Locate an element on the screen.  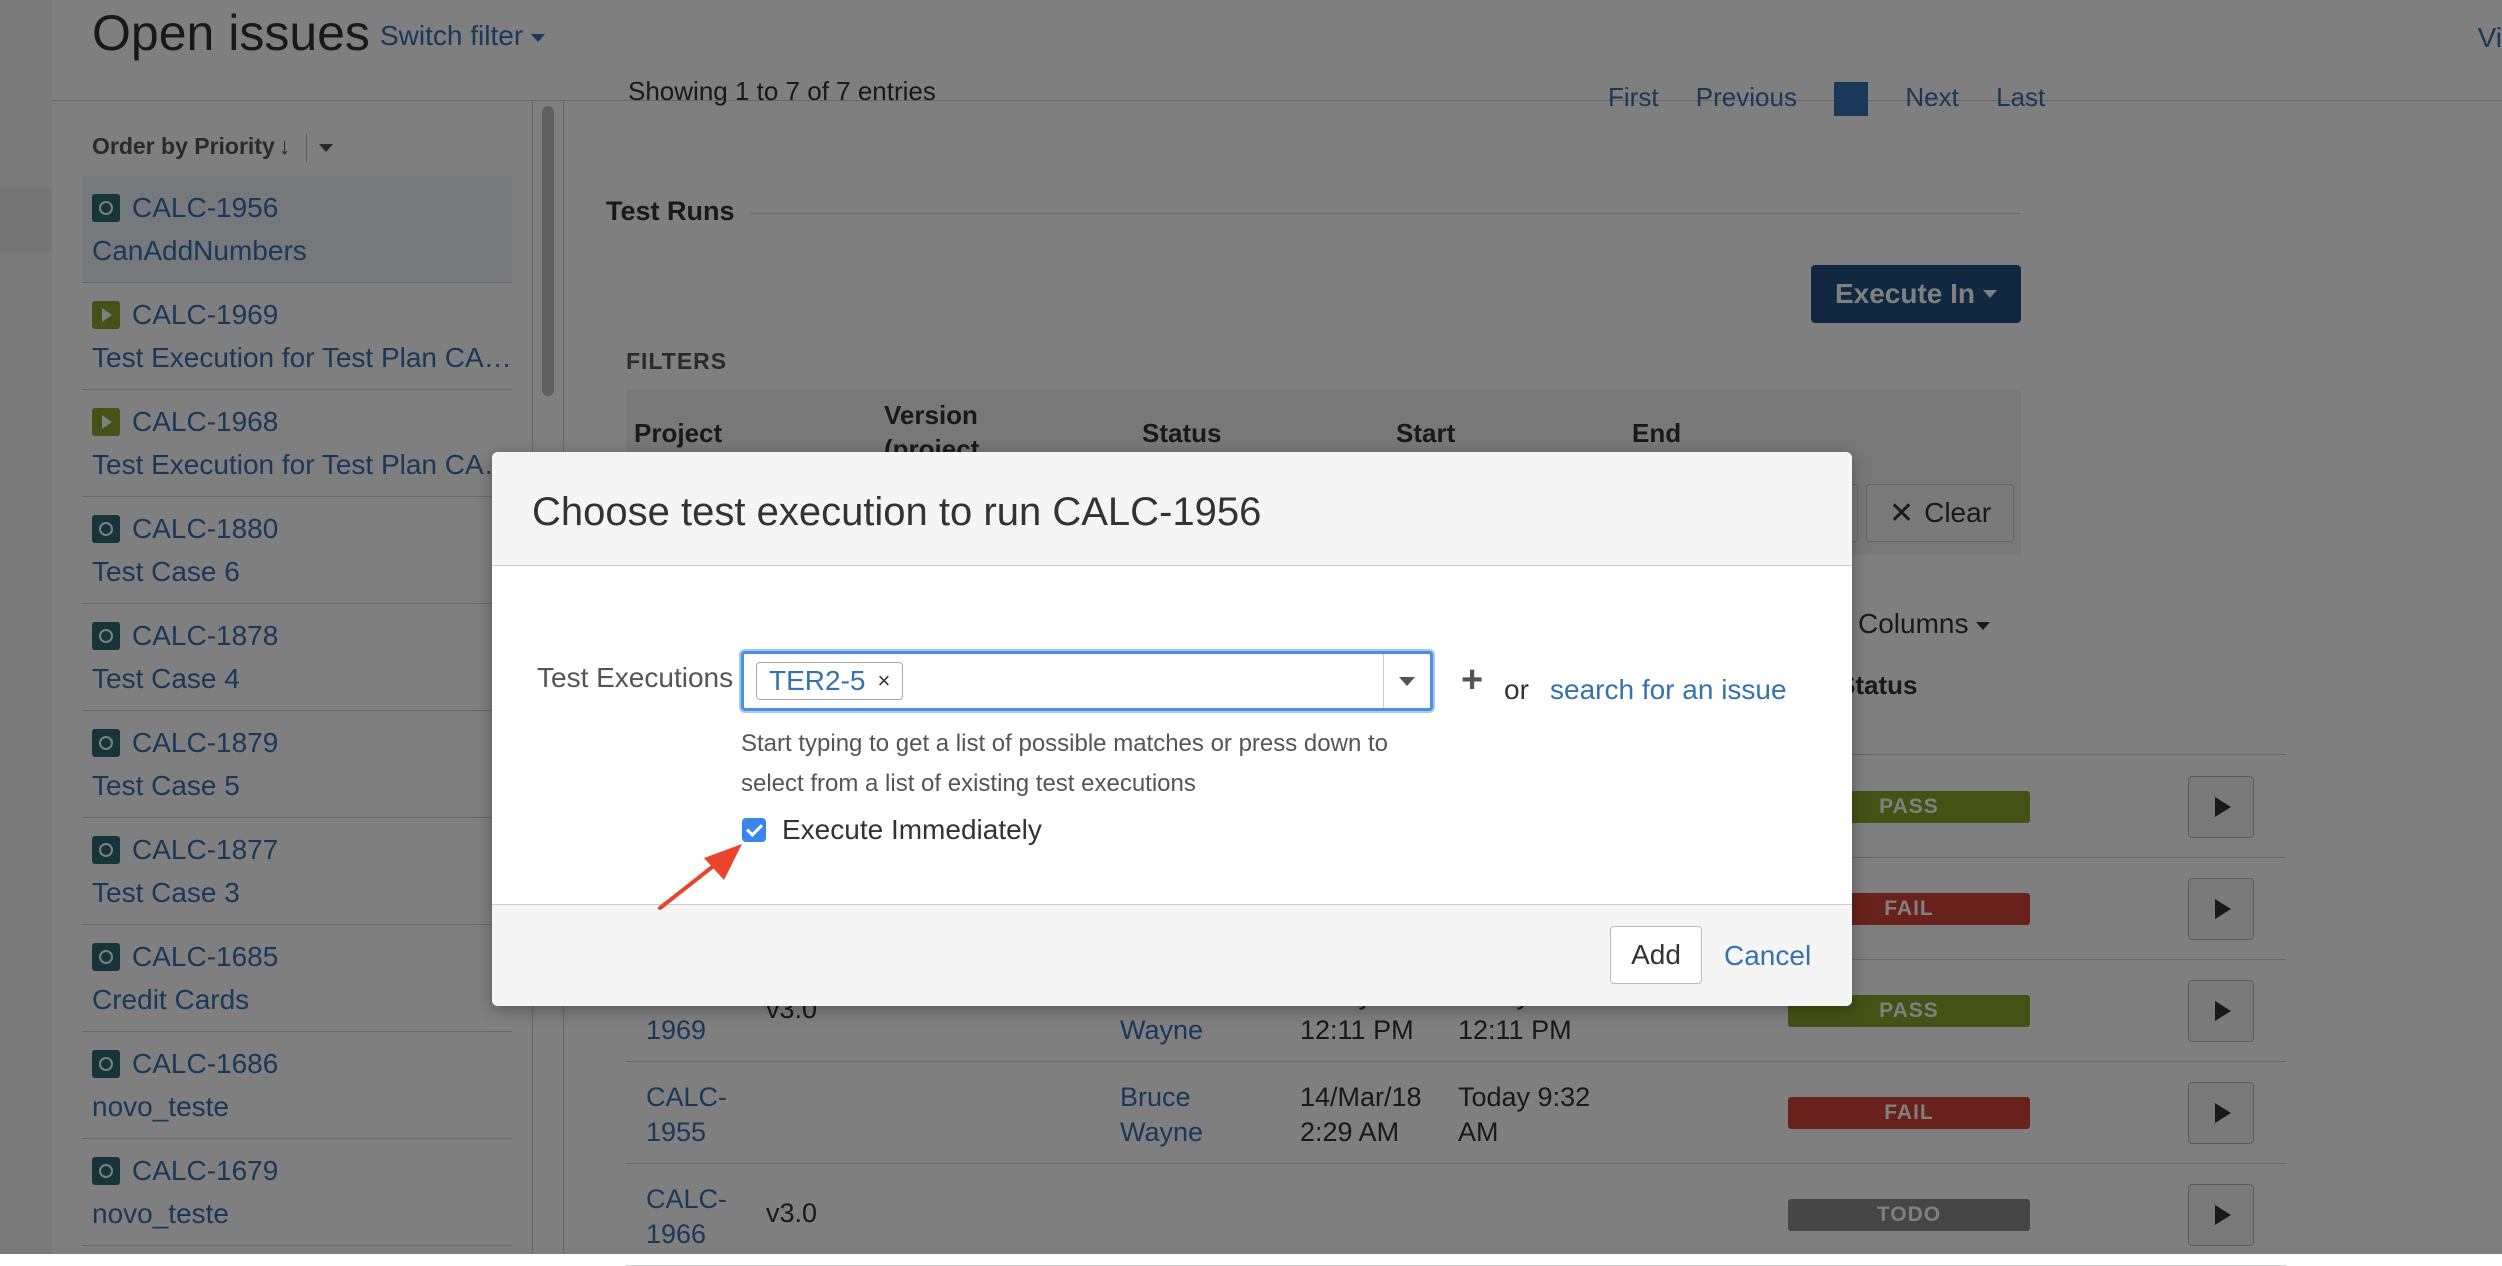
execute-immediately-label: Execute Immediately is located at coordinates (912, 830).